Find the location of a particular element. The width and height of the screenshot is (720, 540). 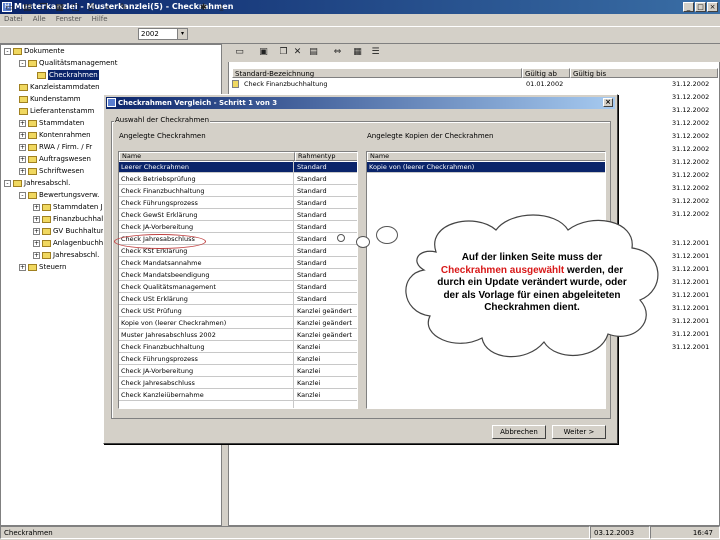

tree-item-jahresabschluss: - Jahresabschl. is located at coordinates (37, 183).